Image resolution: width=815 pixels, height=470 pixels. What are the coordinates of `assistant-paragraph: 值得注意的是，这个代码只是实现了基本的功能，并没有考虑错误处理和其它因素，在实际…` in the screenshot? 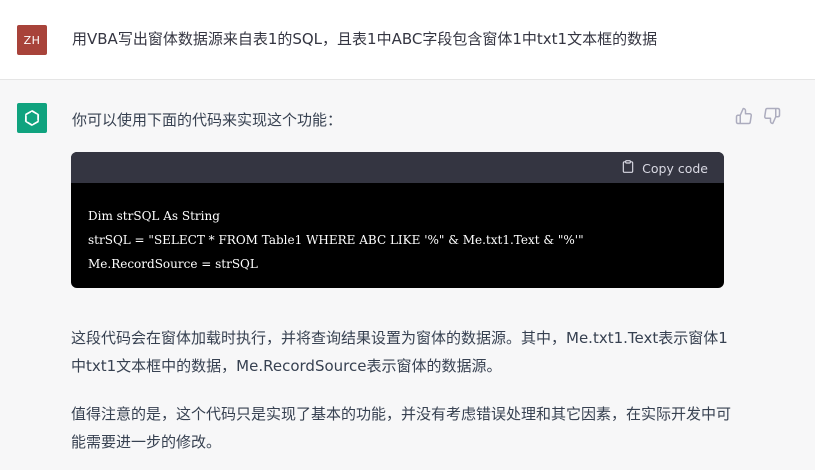 It's located at (401, 428).